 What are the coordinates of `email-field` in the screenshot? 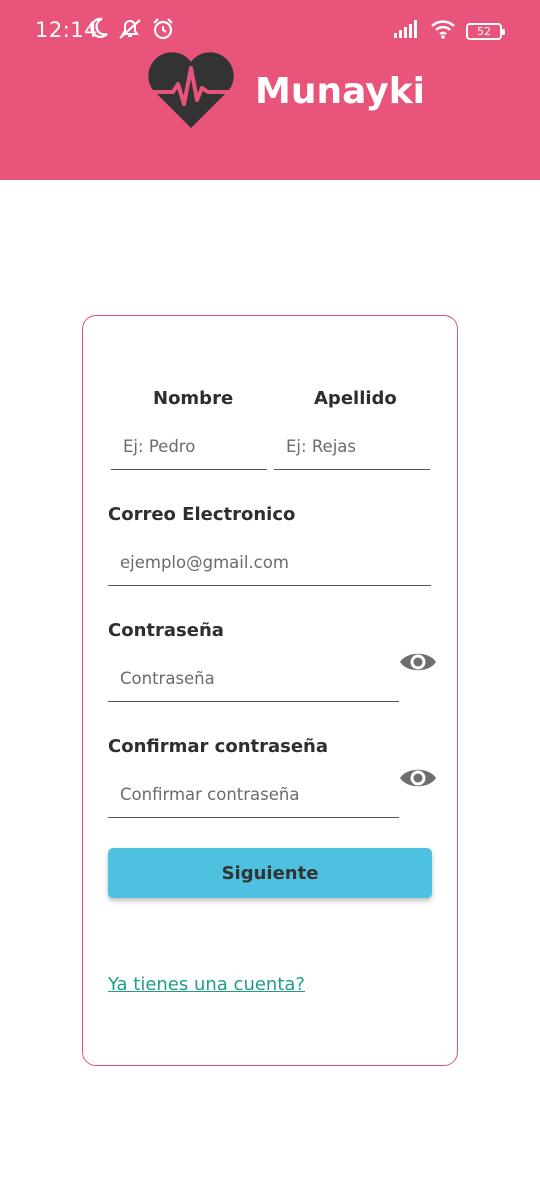 It's located at (269, 563).